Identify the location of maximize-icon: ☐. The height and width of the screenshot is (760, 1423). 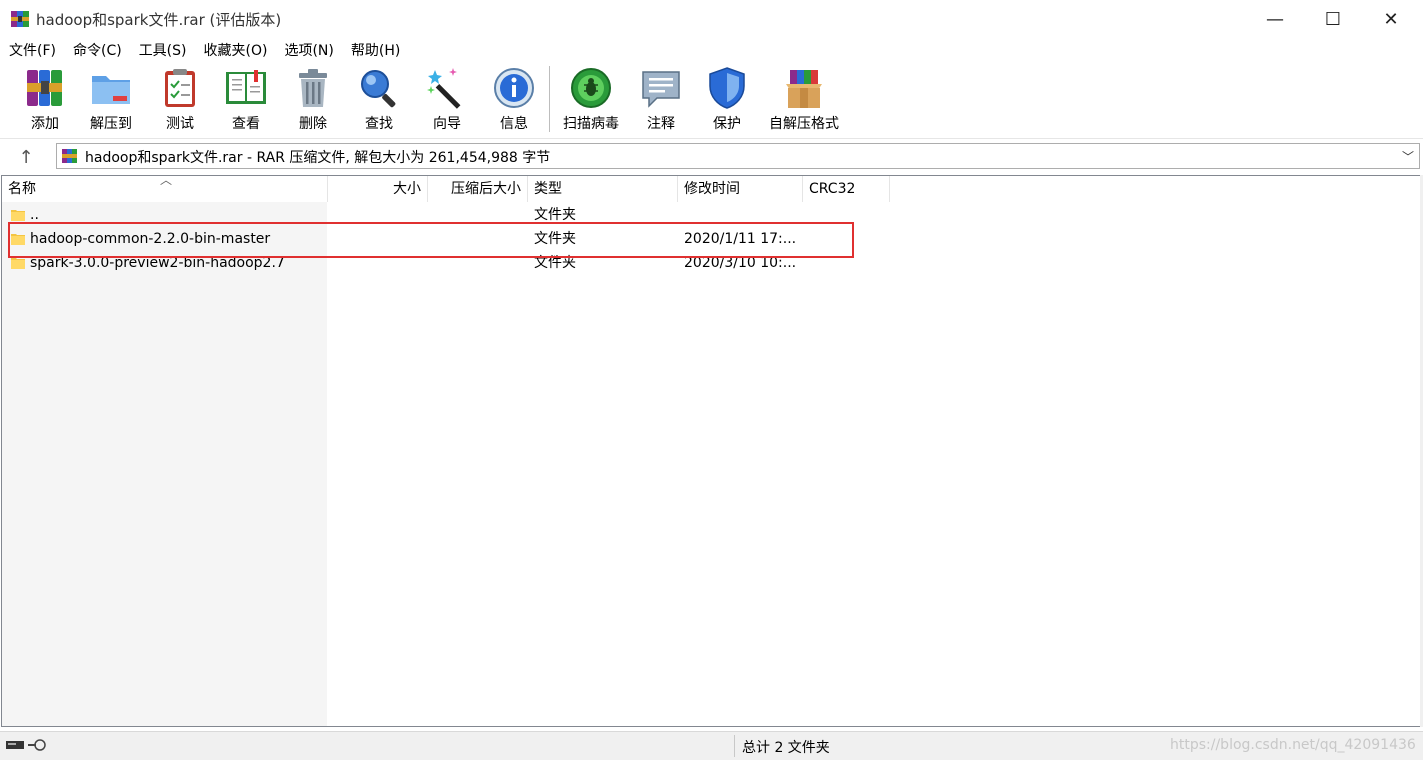
(1333, 19).